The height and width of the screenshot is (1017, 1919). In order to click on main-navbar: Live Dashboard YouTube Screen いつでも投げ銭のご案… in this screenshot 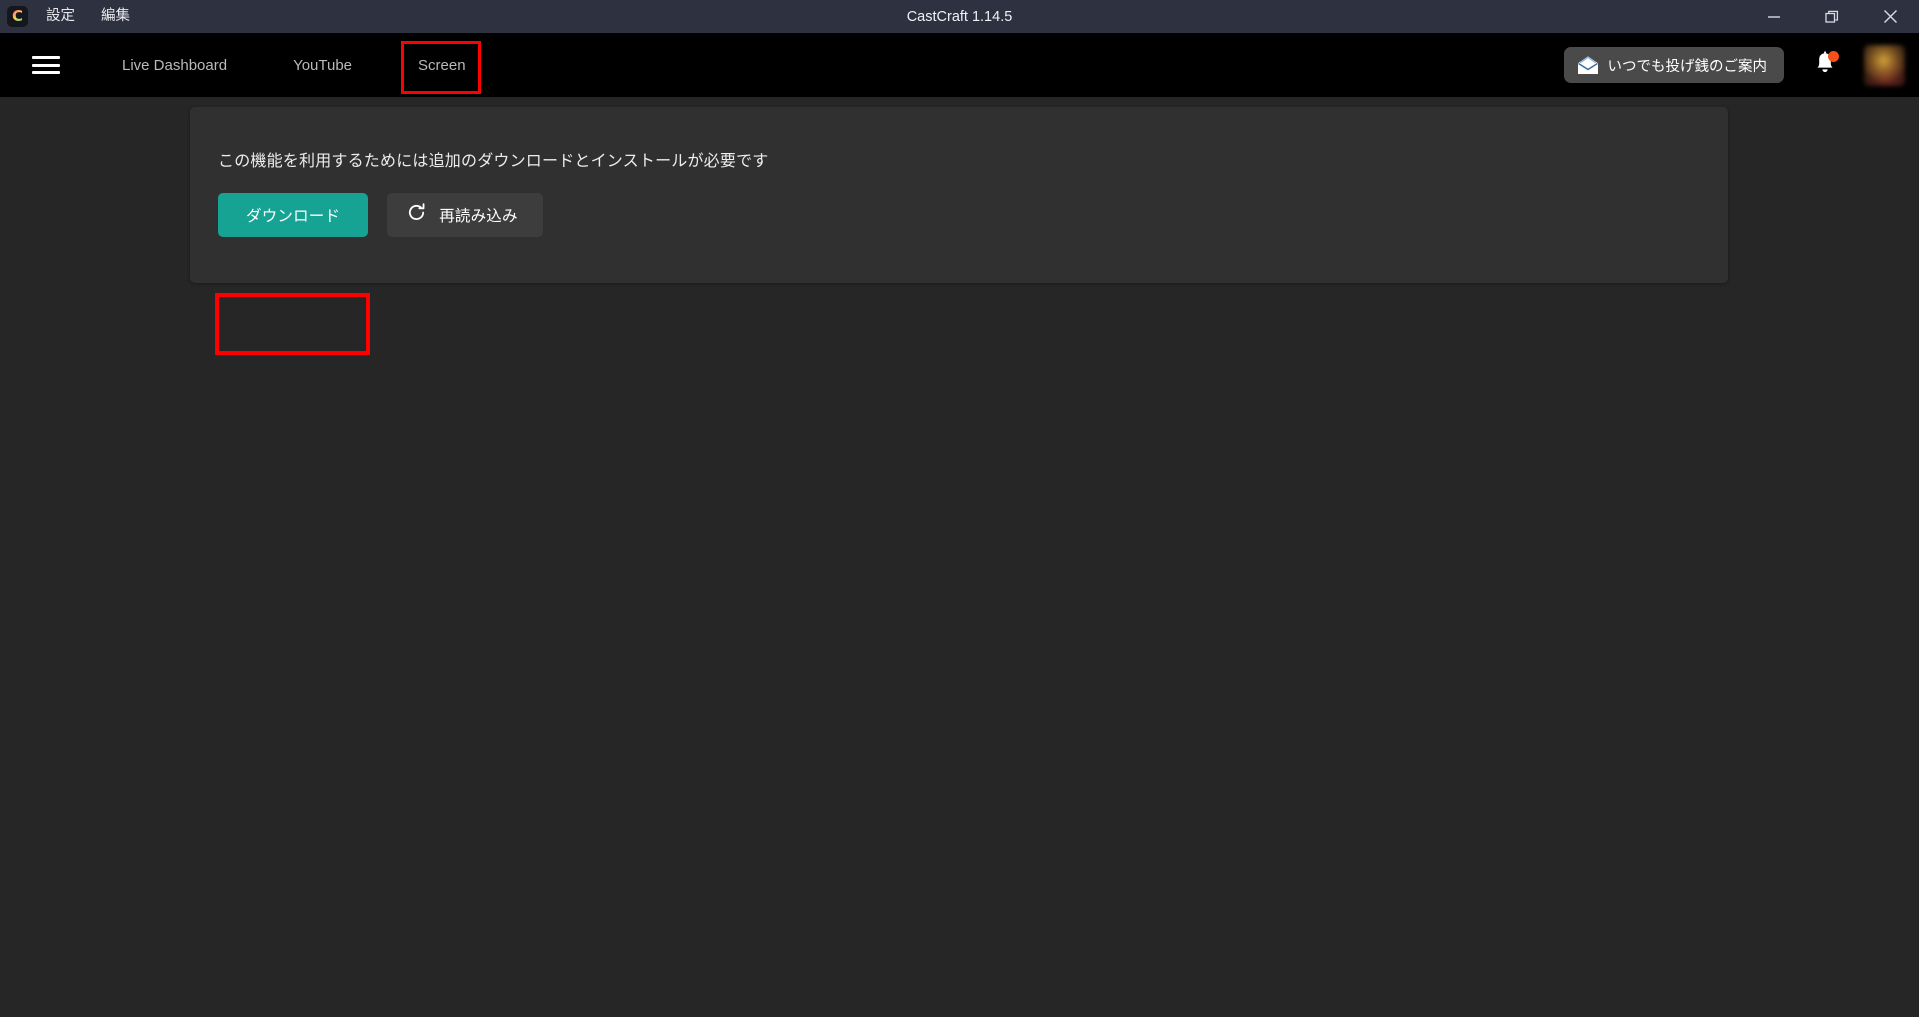, I will do `click(959, 65)`.